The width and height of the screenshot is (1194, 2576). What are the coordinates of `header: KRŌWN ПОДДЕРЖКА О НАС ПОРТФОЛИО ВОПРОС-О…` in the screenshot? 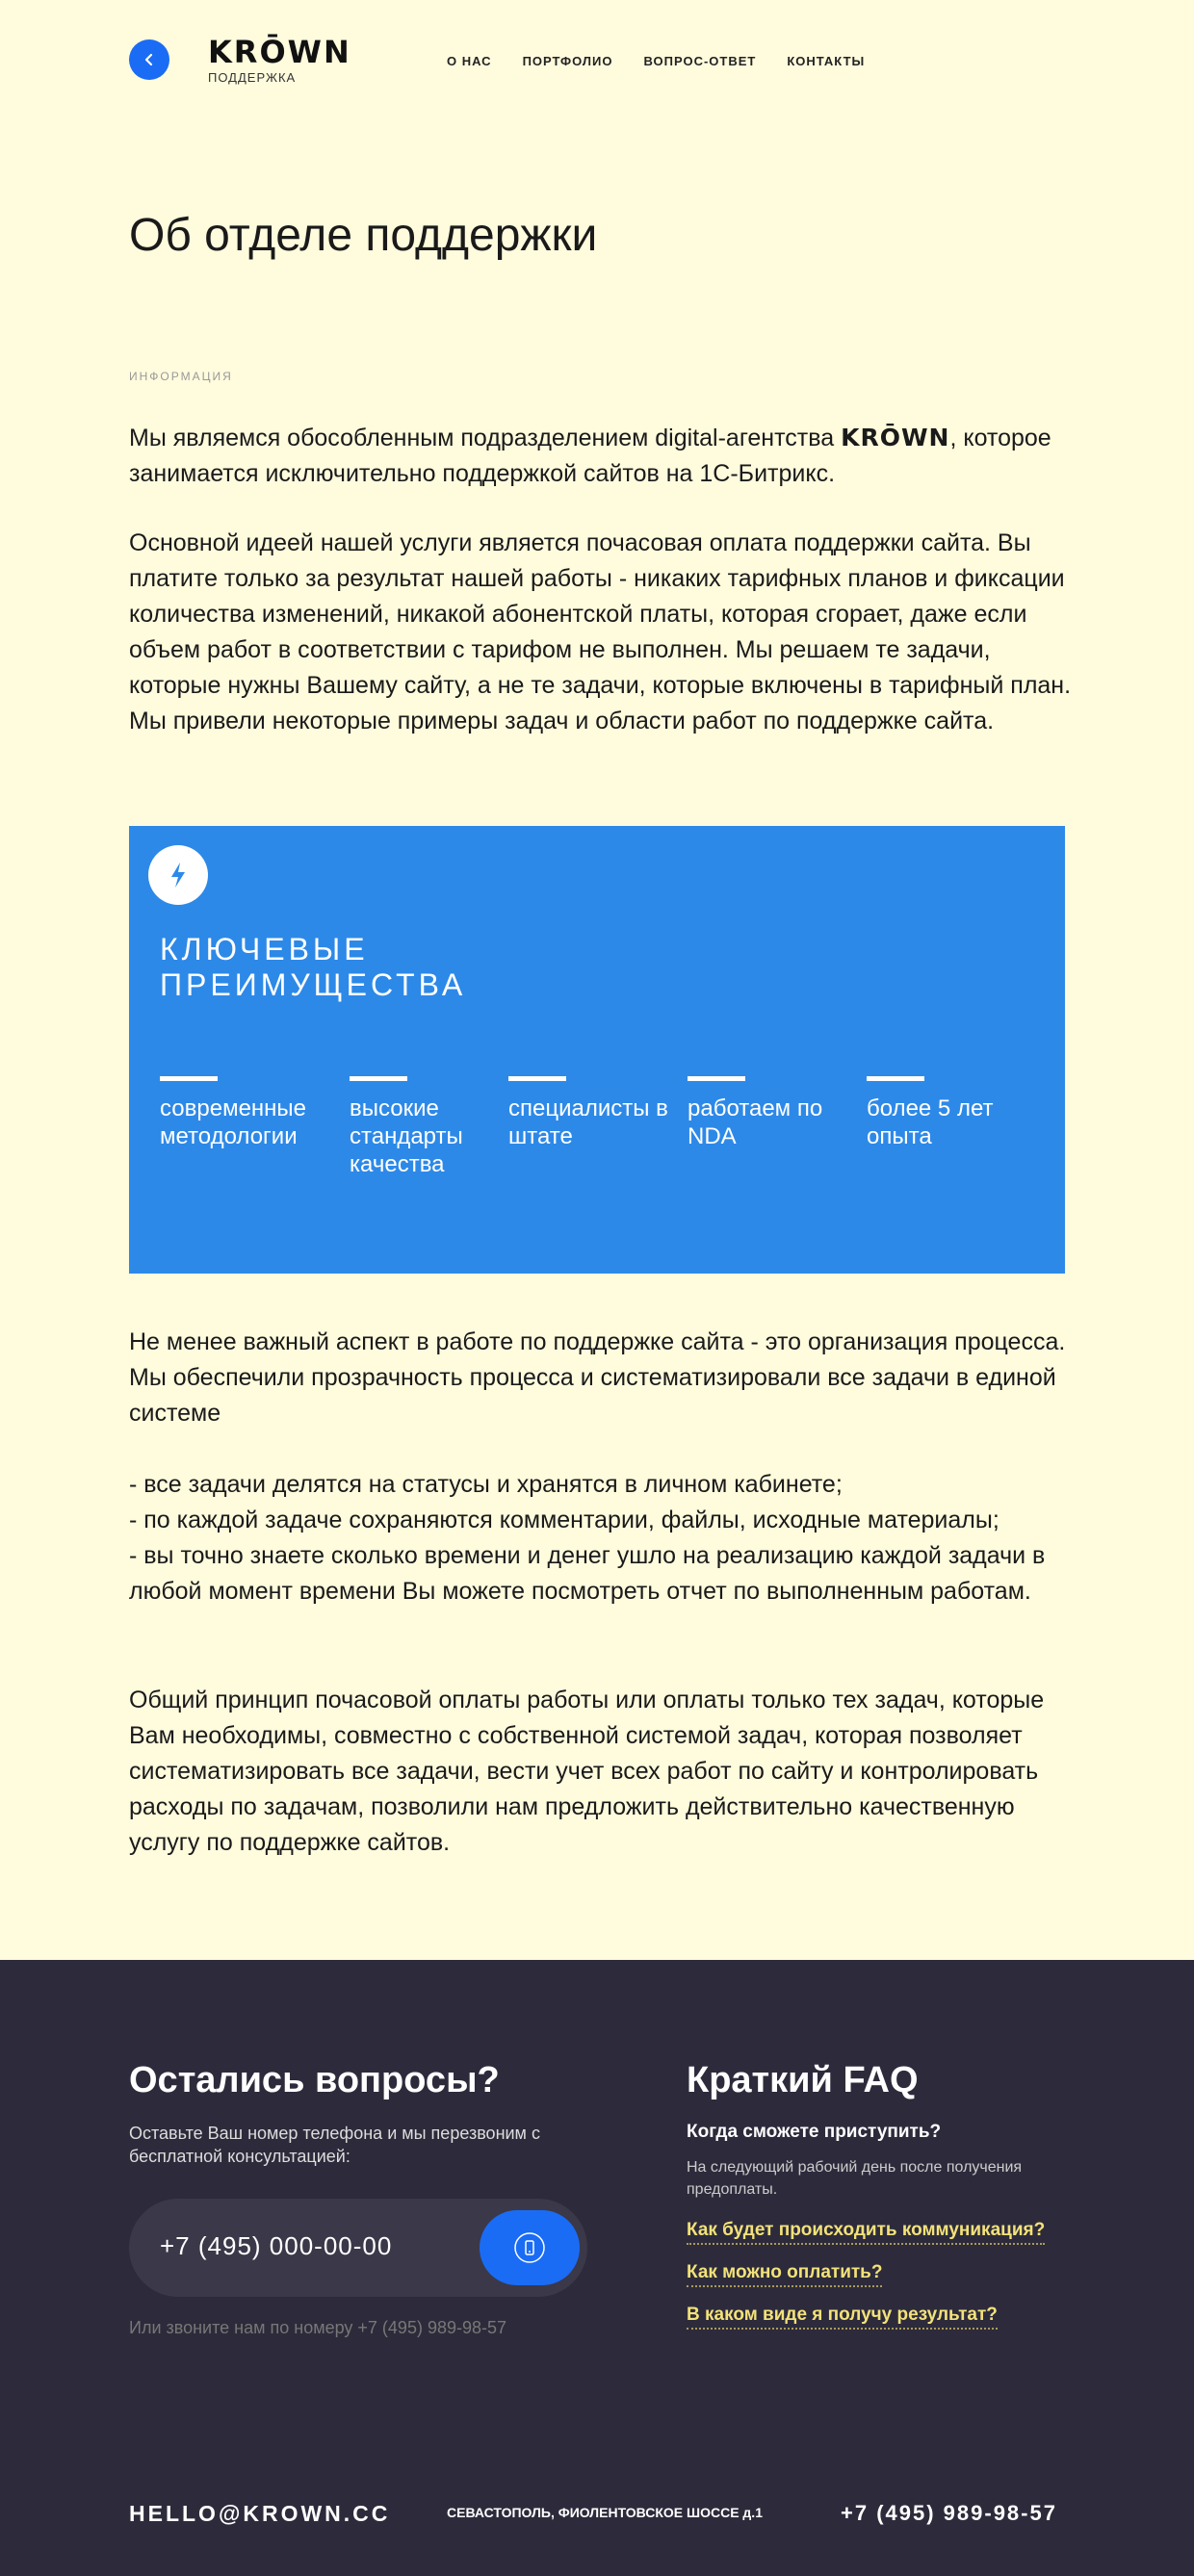 It's located at (597, 63).